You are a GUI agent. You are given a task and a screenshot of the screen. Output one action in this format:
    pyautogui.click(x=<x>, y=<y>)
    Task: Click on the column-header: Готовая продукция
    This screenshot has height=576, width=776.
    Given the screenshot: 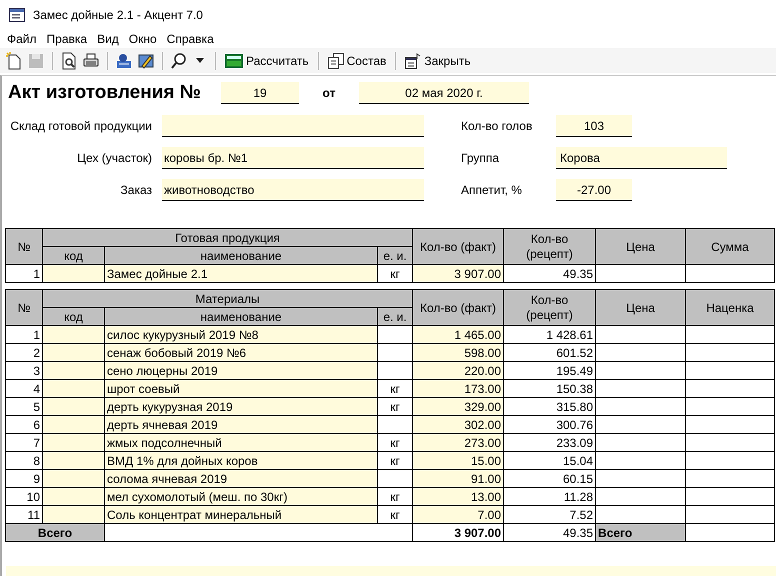 What is the action you would take?
    pyautogui.click(x=227, y=237)
    